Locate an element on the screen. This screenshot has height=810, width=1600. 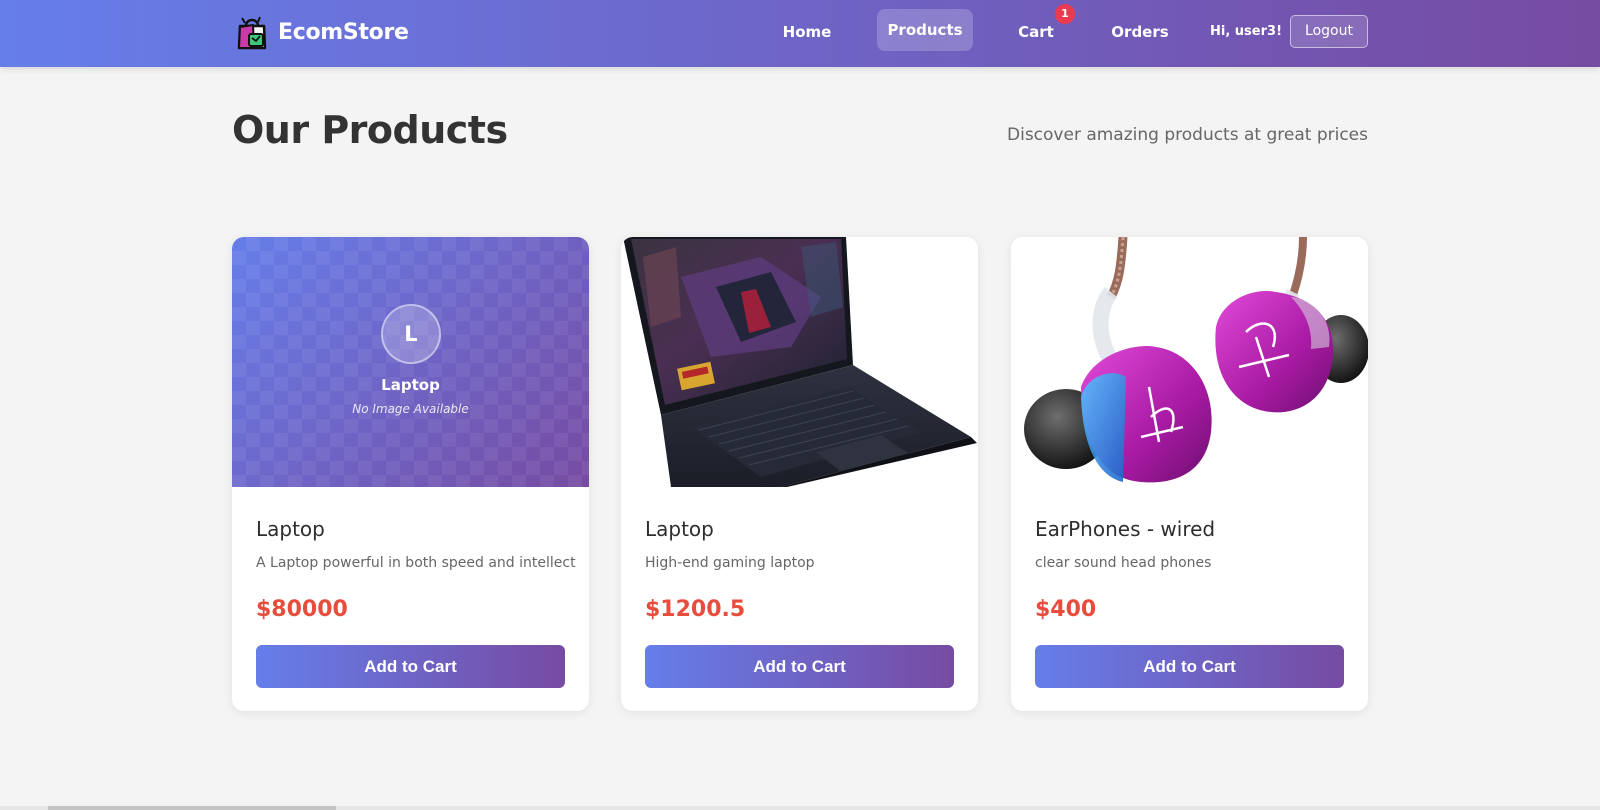
brand-name: EcomStore is located at coordinates (343, 32).